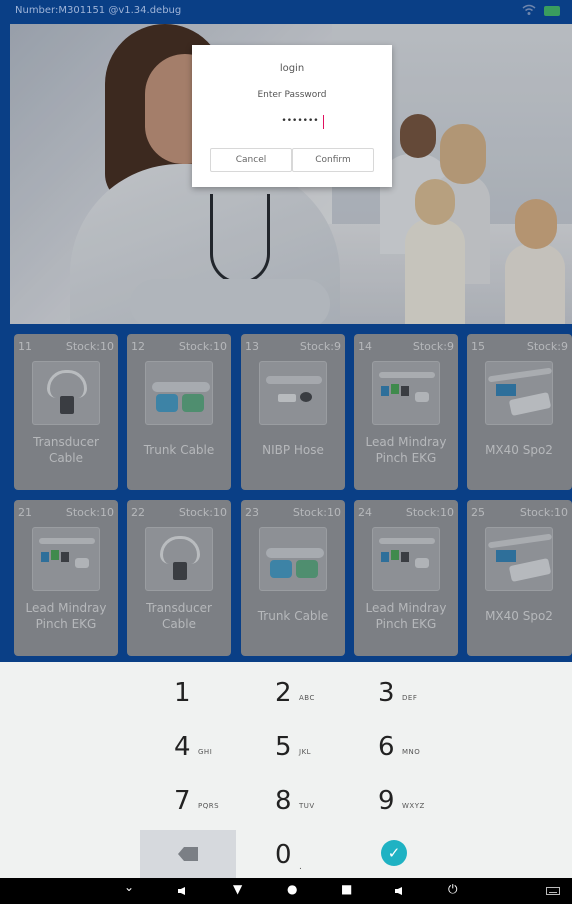  What do you see at coordinates (182, 747) in the screenshot?
I see `key-digit: 4` at bounding box center [182, 747].